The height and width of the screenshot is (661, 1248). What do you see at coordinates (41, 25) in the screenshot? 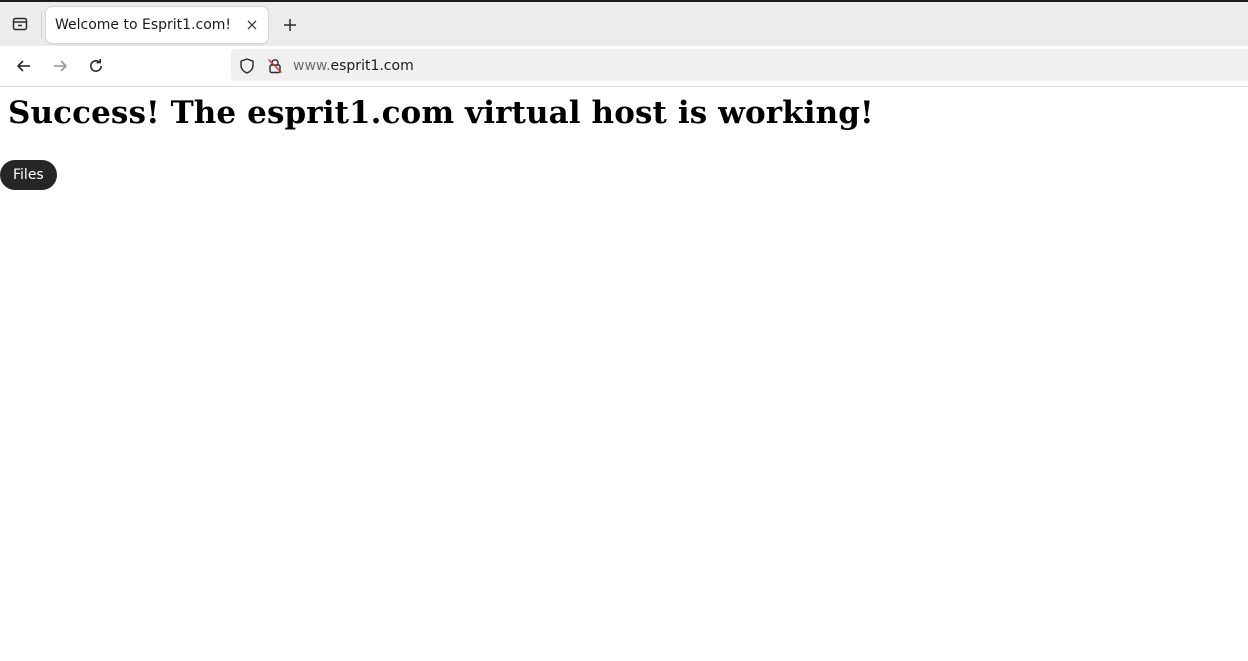
I see `tab-separator` at bounding box center [41, 25].